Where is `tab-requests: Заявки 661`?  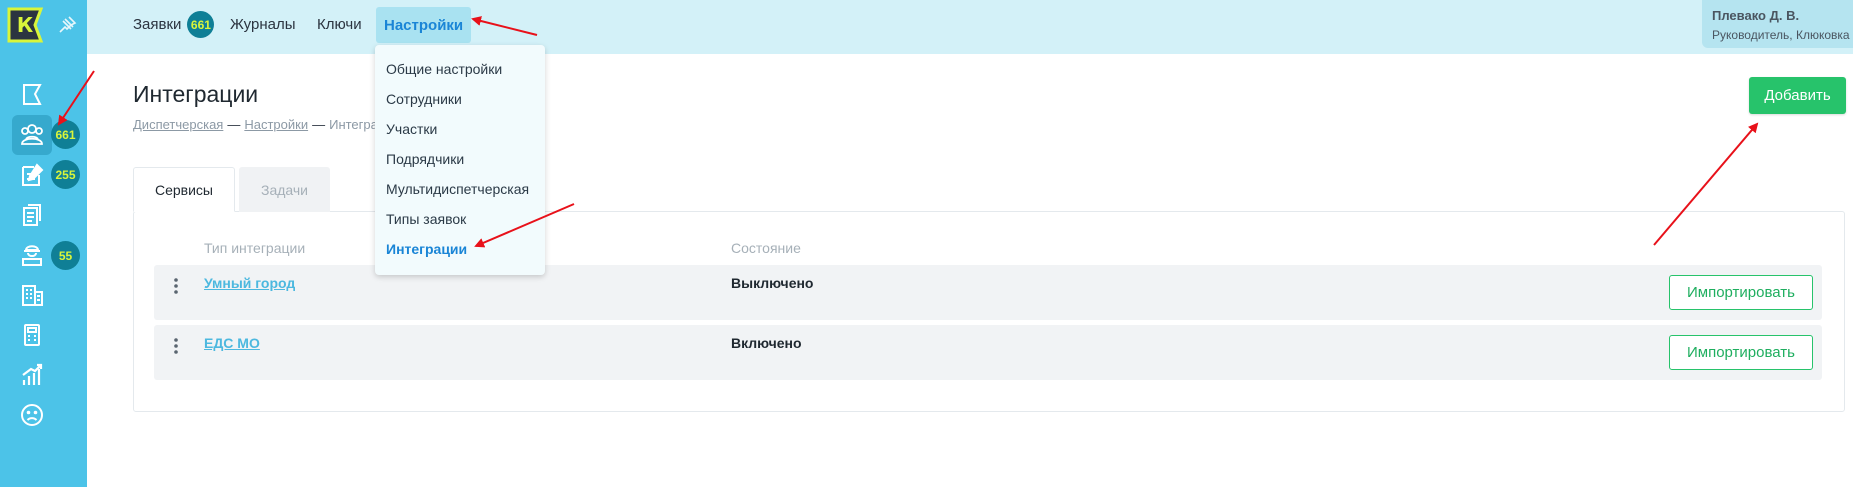
tab-requests: Заявки 661 is located at coordinates (174, 24).